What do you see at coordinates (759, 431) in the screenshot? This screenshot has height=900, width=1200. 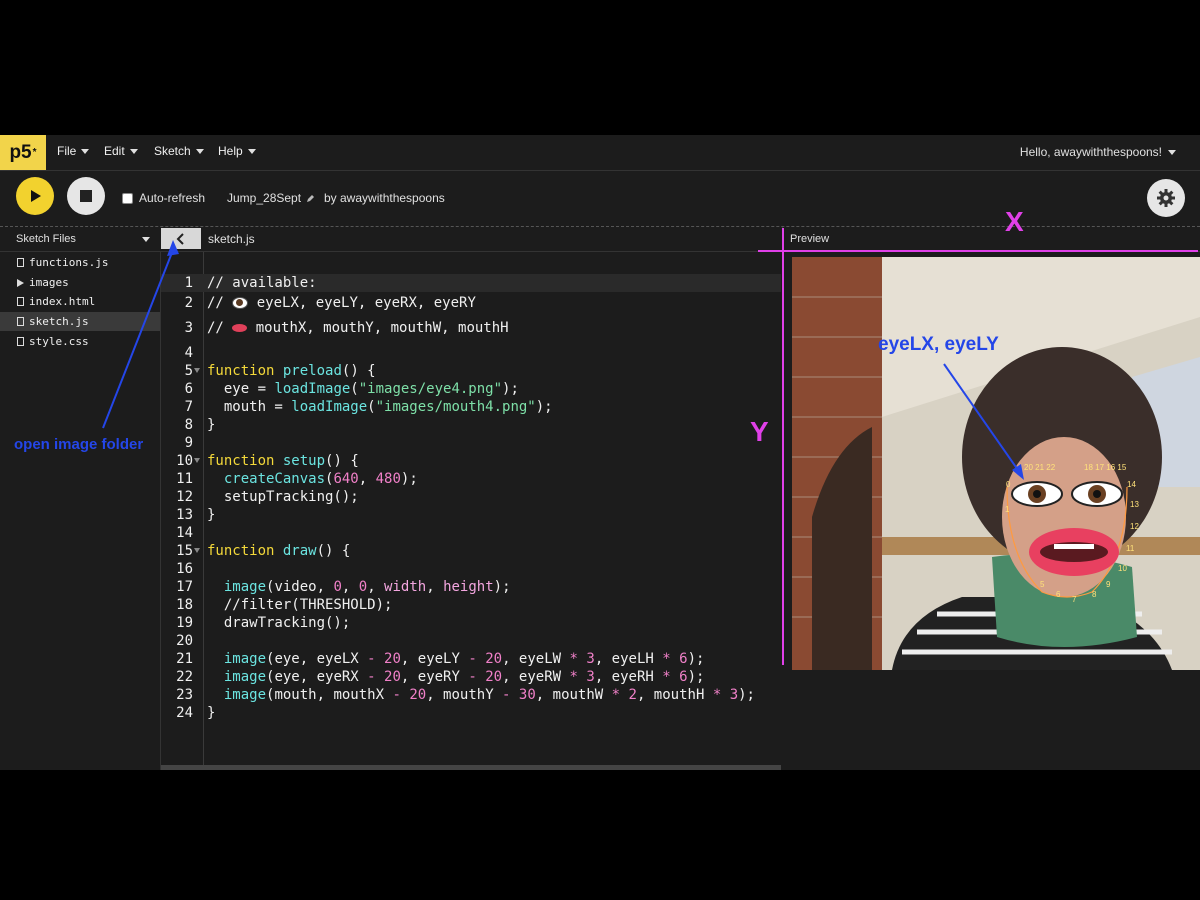 I see `annotation-y-axis: Y` at bounding box center [759, 431].